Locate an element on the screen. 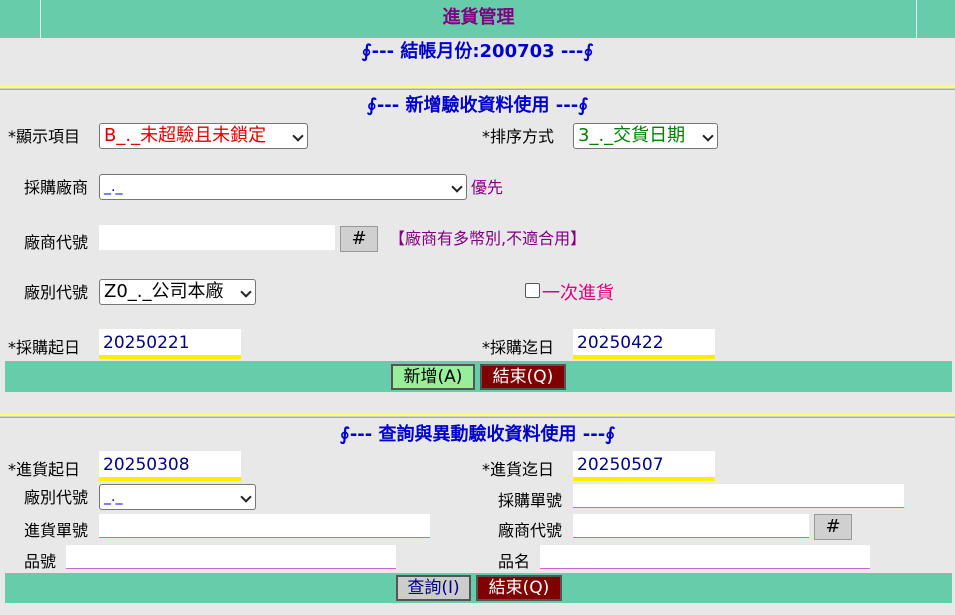  po-number-label: 採購單號 is located at coordinates (530, 500).